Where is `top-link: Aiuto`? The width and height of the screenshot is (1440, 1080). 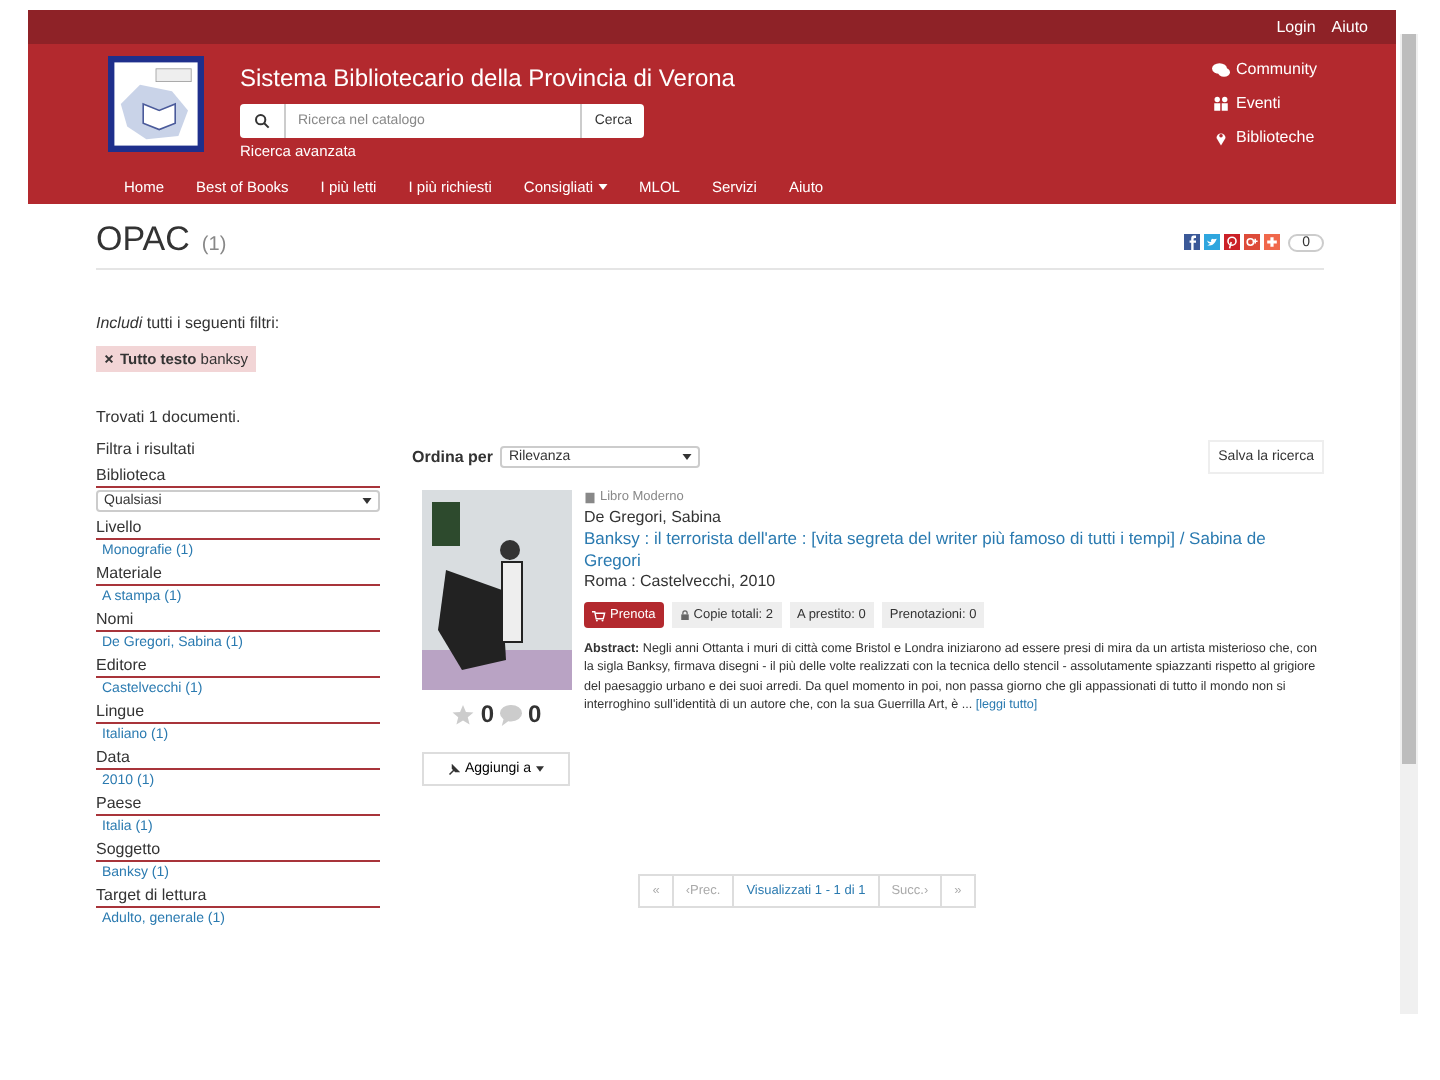
top-link: Aiuto is located at coordinates (1349, 27).